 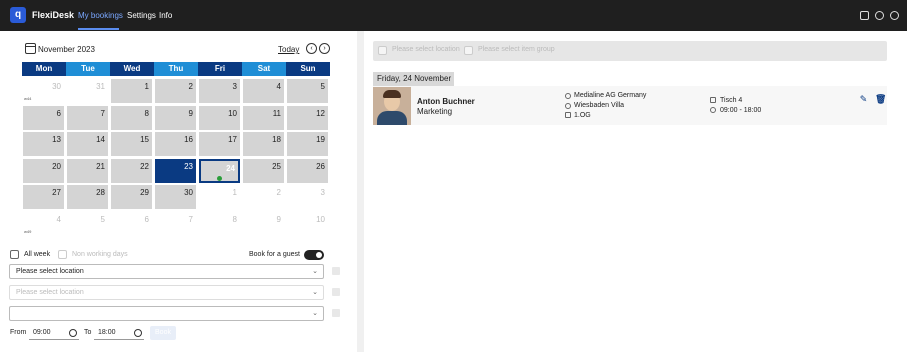 What do you see at coordinates (219, 117) in the screenshot?
I see `calendar-day: 10` at bounding box center [219, 117].